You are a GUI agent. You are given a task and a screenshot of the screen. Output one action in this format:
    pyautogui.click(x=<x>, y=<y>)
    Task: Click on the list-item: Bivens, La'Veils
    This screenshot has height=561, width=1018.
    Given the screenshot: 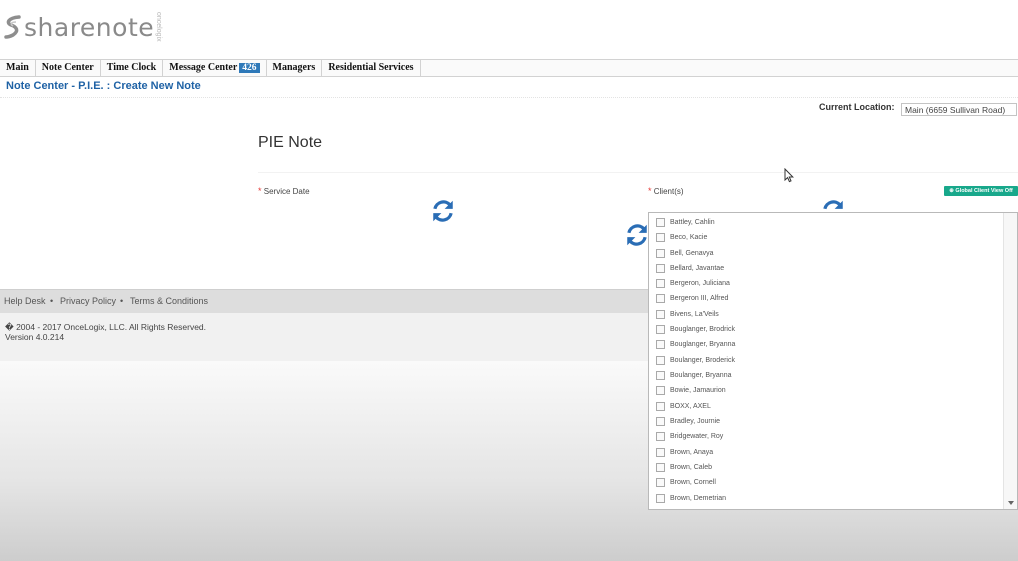 What is the action you would take?
    pyautogui.click(x=687, y=314)
    